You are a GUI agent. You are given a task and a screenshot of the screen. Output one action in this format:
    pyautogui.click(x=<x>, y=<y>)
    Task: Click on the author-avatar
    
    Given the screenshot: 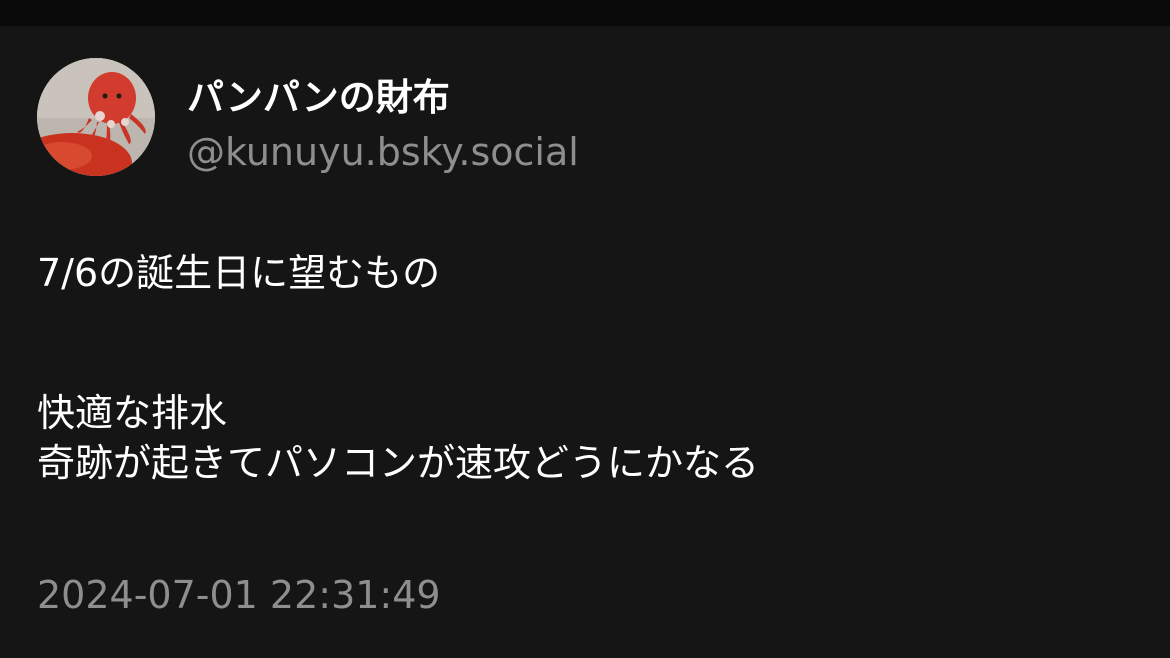 What is the action you would take?
    pyautogui.click(x=96, y=117)
    